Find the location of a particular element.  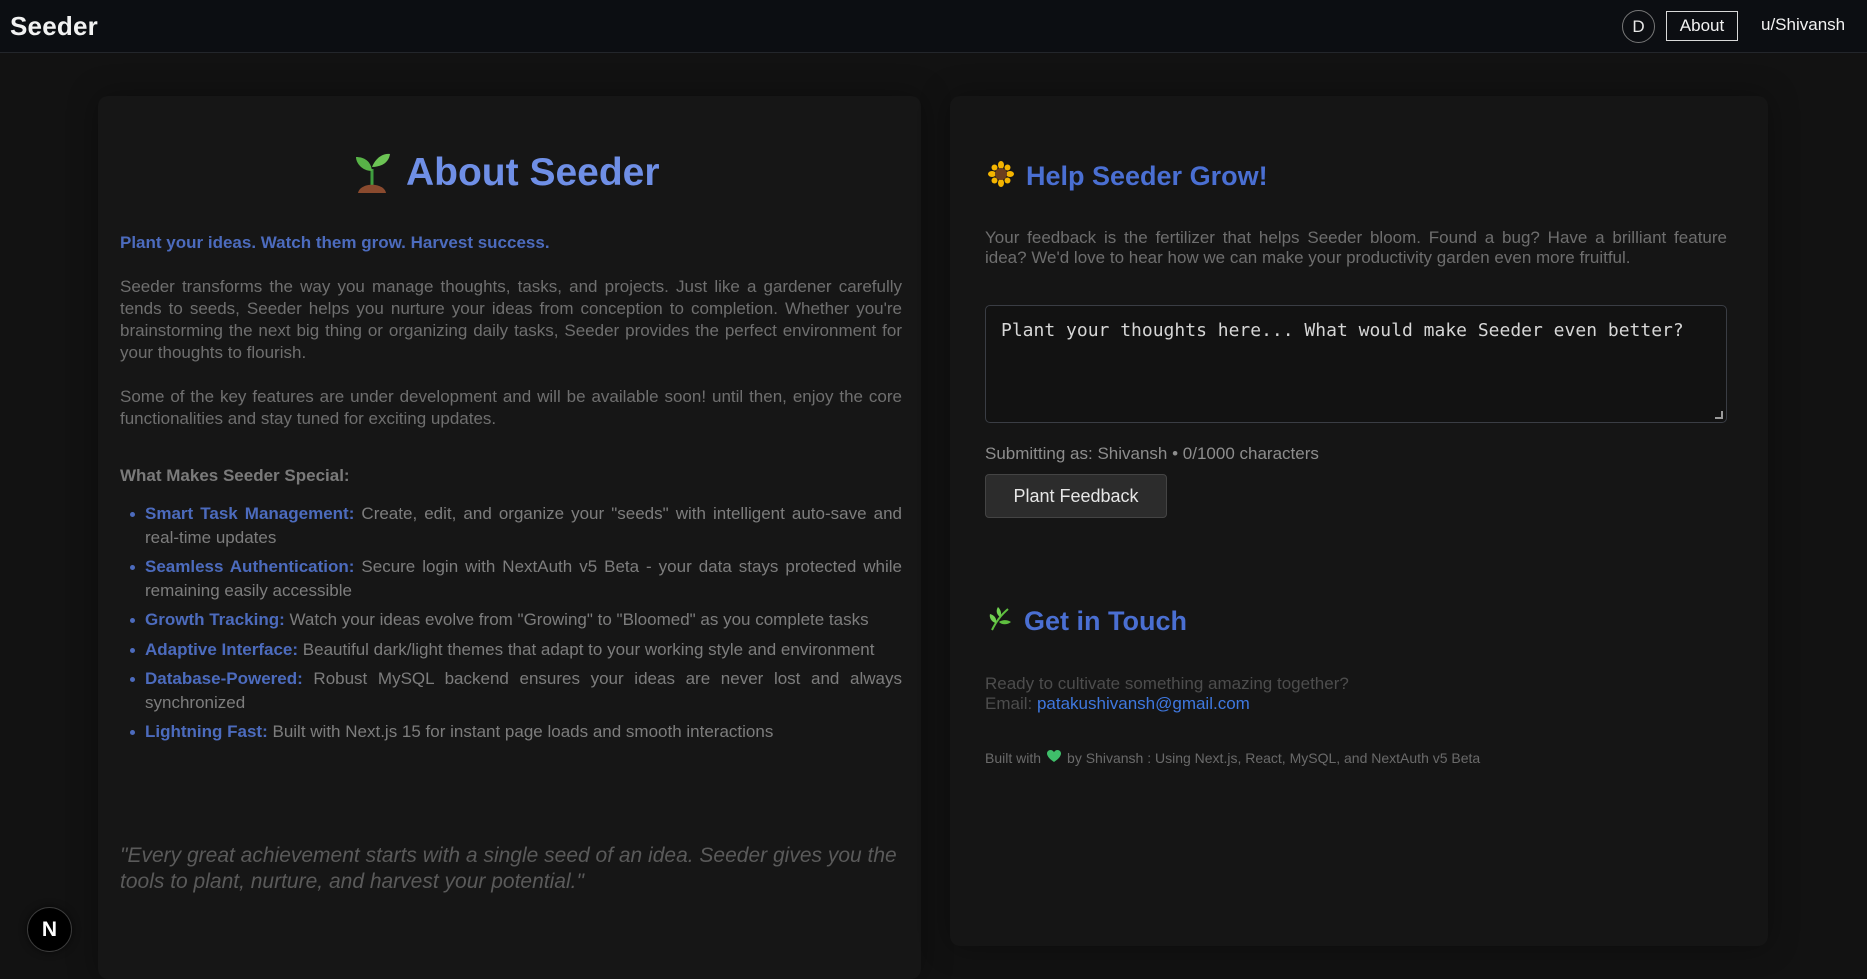

built-prefix: Built with is located at coordinates (1013, 758).